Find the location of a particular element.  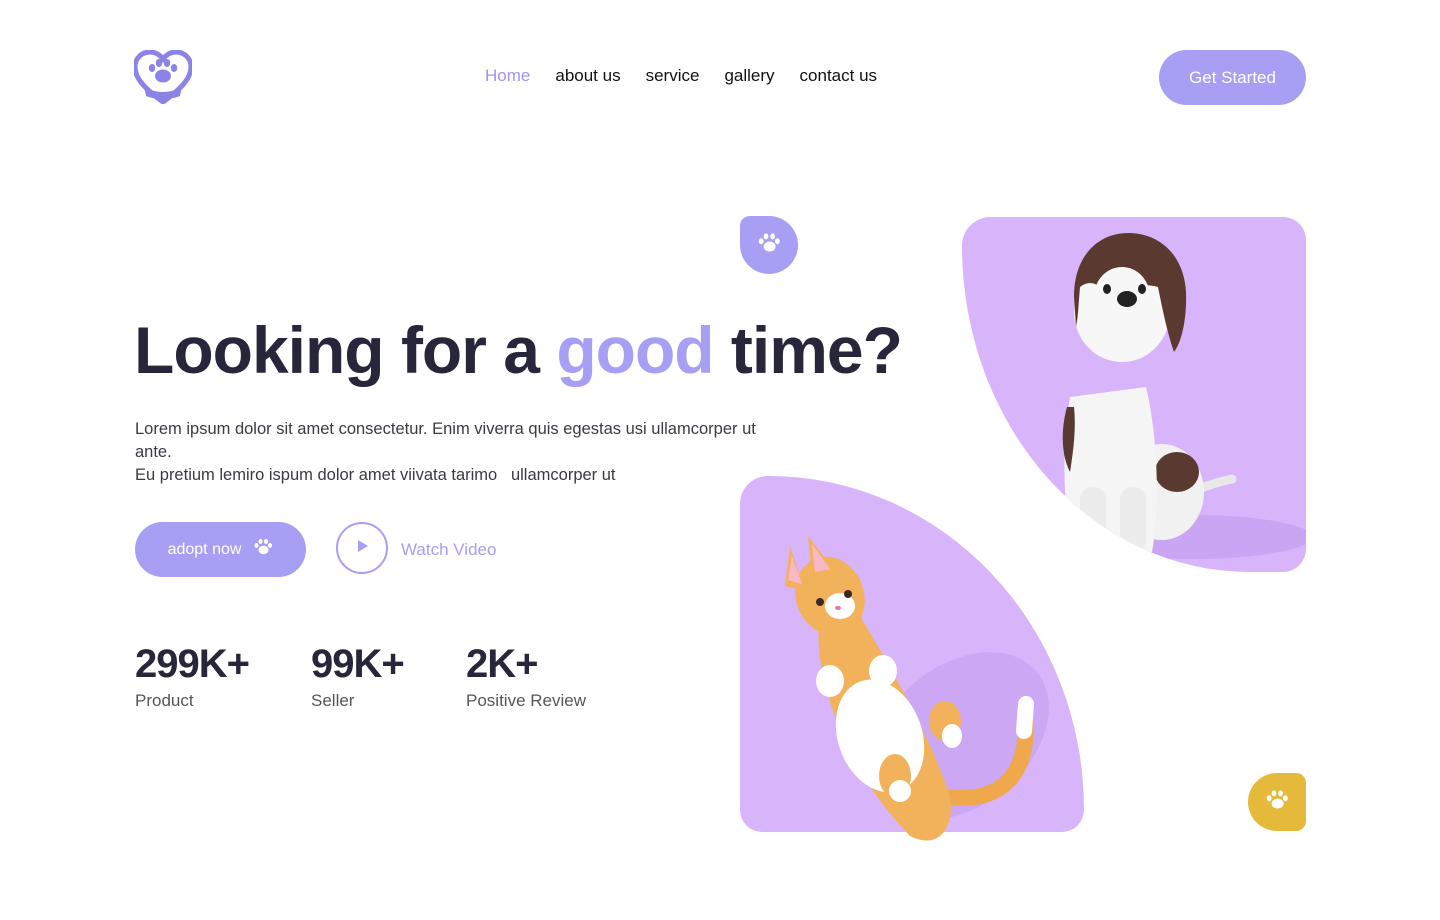

get-started-button: Get Started is located at coordinates (1232, 77).